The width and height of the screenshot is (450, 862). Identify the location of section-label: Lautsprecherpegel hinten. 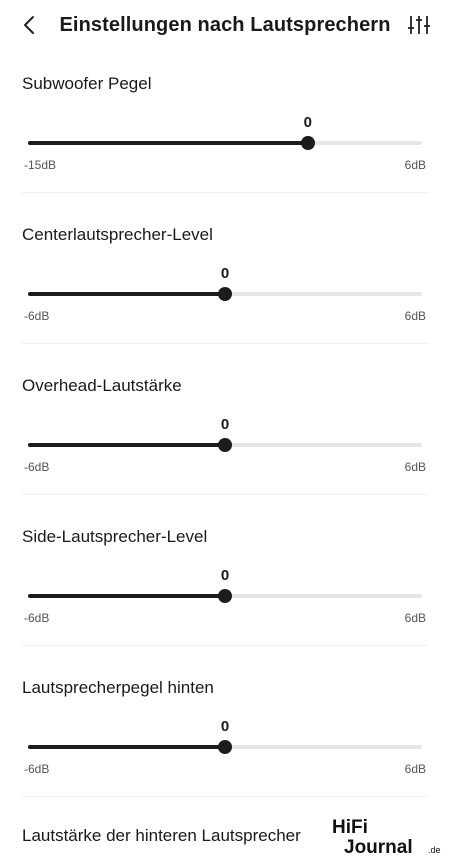
(118, 687).